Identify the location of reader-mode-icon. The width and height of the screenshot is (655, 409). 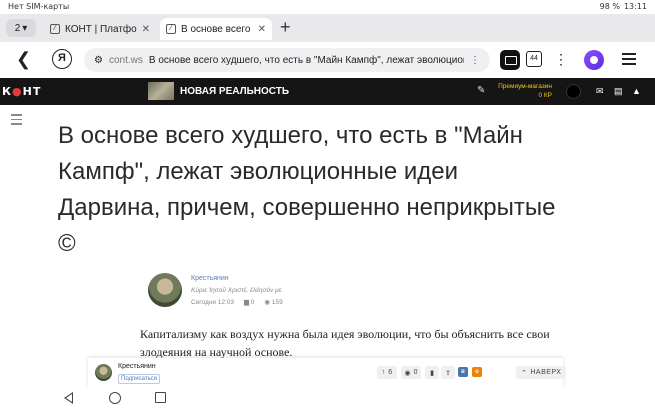
(510, 60).